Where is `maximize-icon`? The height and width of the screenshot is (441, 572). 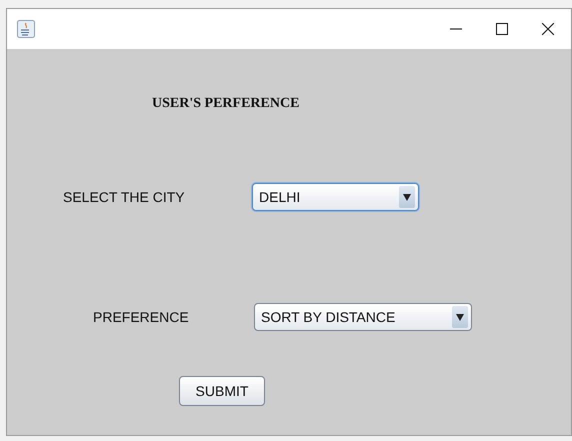
maximize-icon is located at coordinates (502, 29).